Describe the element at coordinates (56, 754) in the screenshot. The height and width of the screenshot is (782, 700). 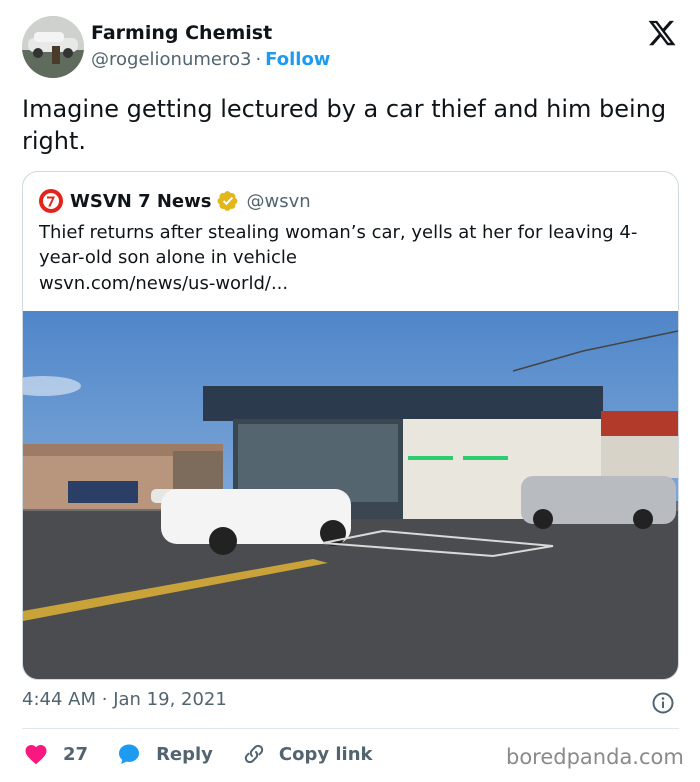
I see `like-button: 27` at that location.